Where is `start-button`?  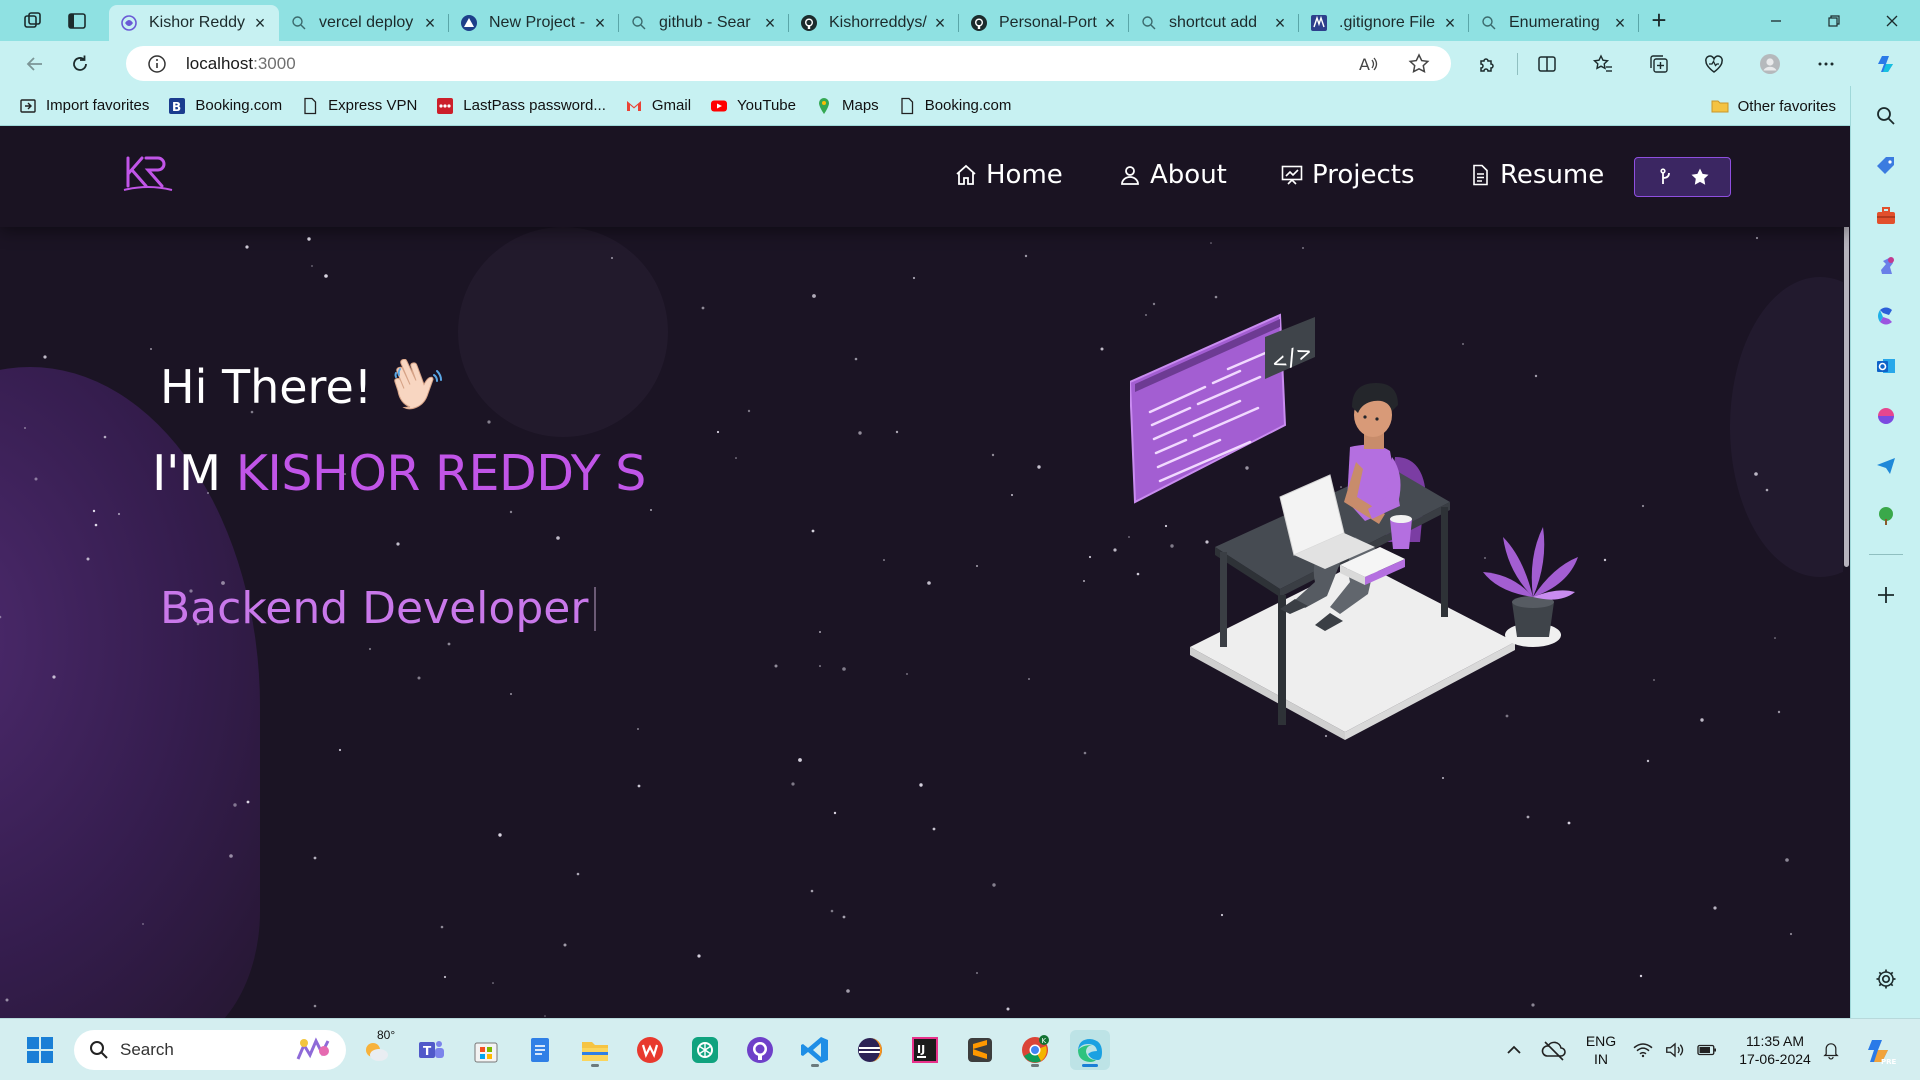
start-button is located at coordinates (40, 1050).